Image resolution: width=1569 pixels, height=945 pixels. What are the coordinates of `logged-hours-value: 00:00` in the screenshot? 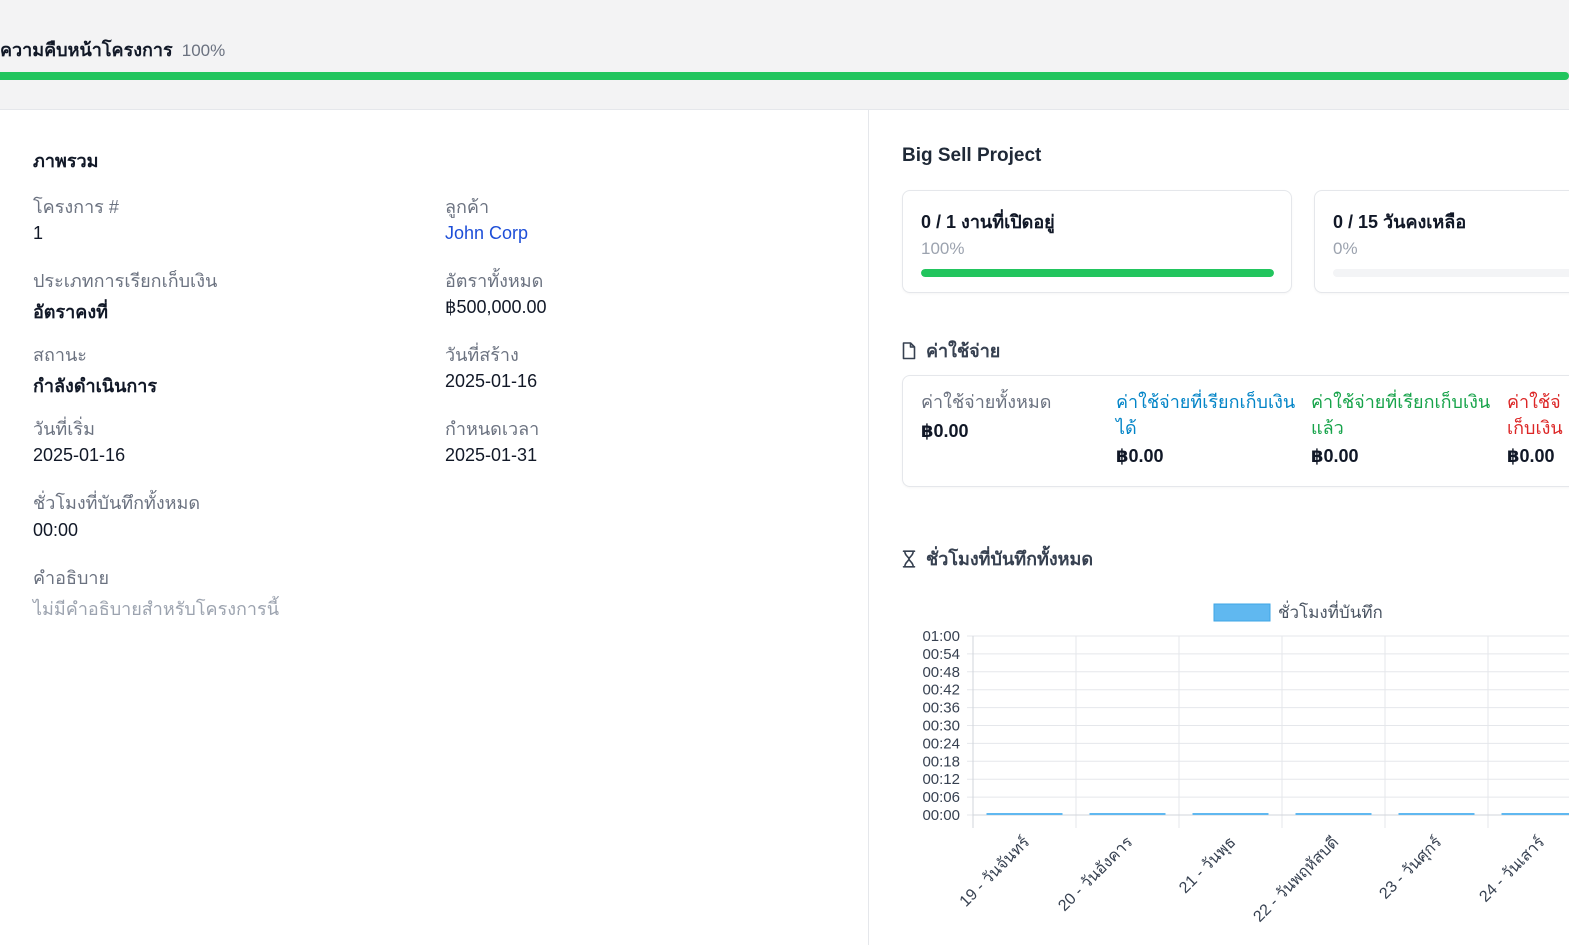 It's located at (56, 530).